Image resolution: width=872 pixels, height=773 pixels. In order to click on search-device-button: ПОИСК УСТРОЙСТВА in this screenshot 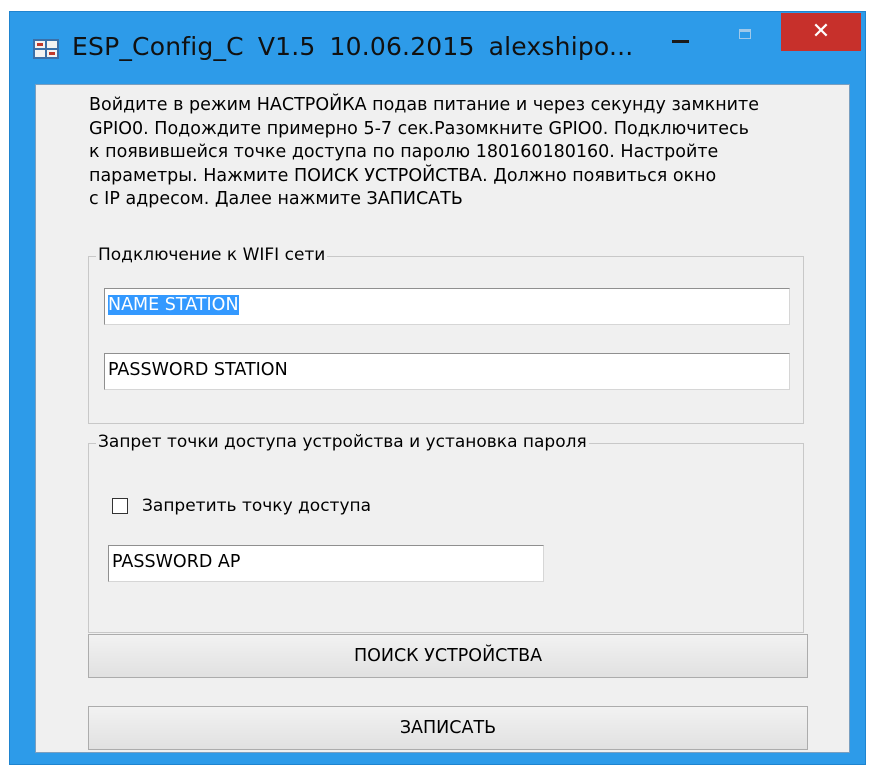, I will do `click(448, 656)`.